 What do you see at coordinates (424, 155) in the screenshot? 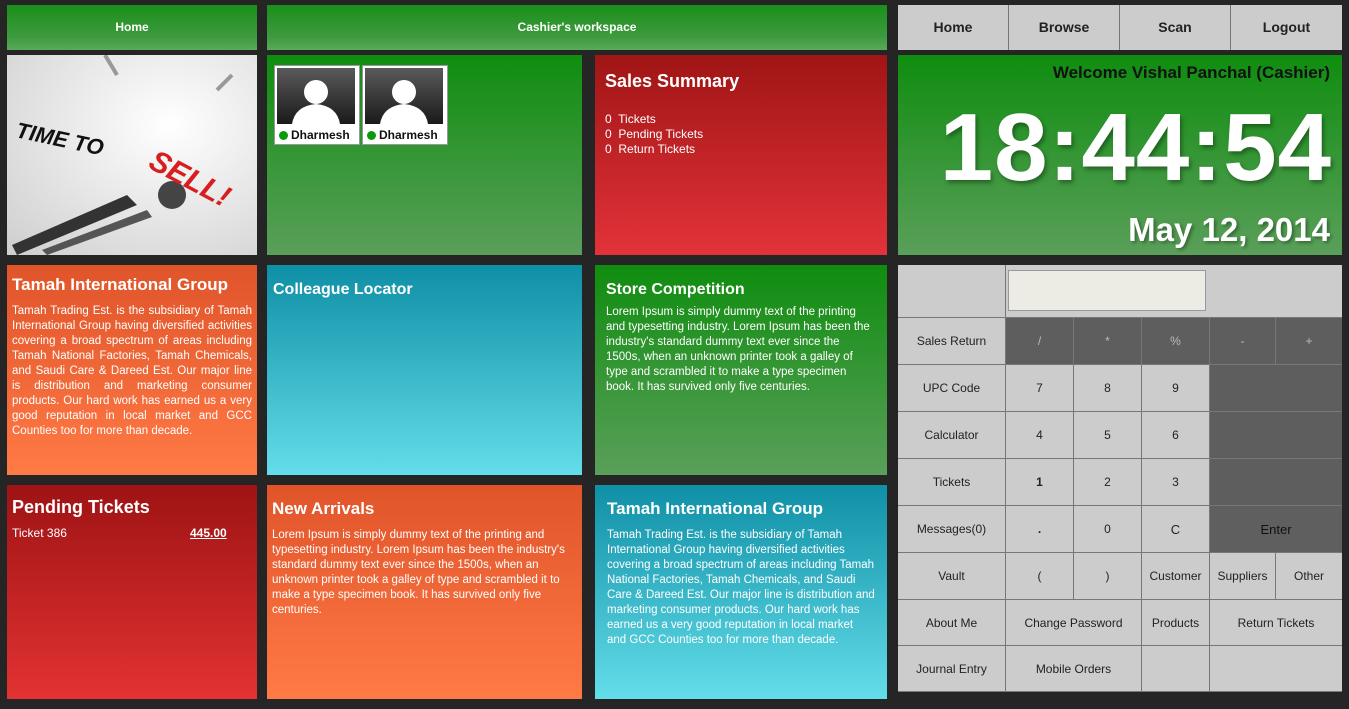
I see `online-colleagues-tile: Dharmesh Dharmesh` at bounding box center [424, 155].